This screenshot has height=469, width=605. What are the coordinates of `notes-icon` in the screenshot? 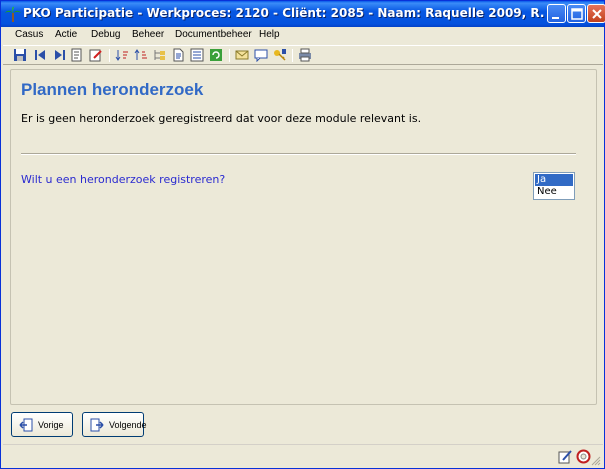 It's located at (77, 55).